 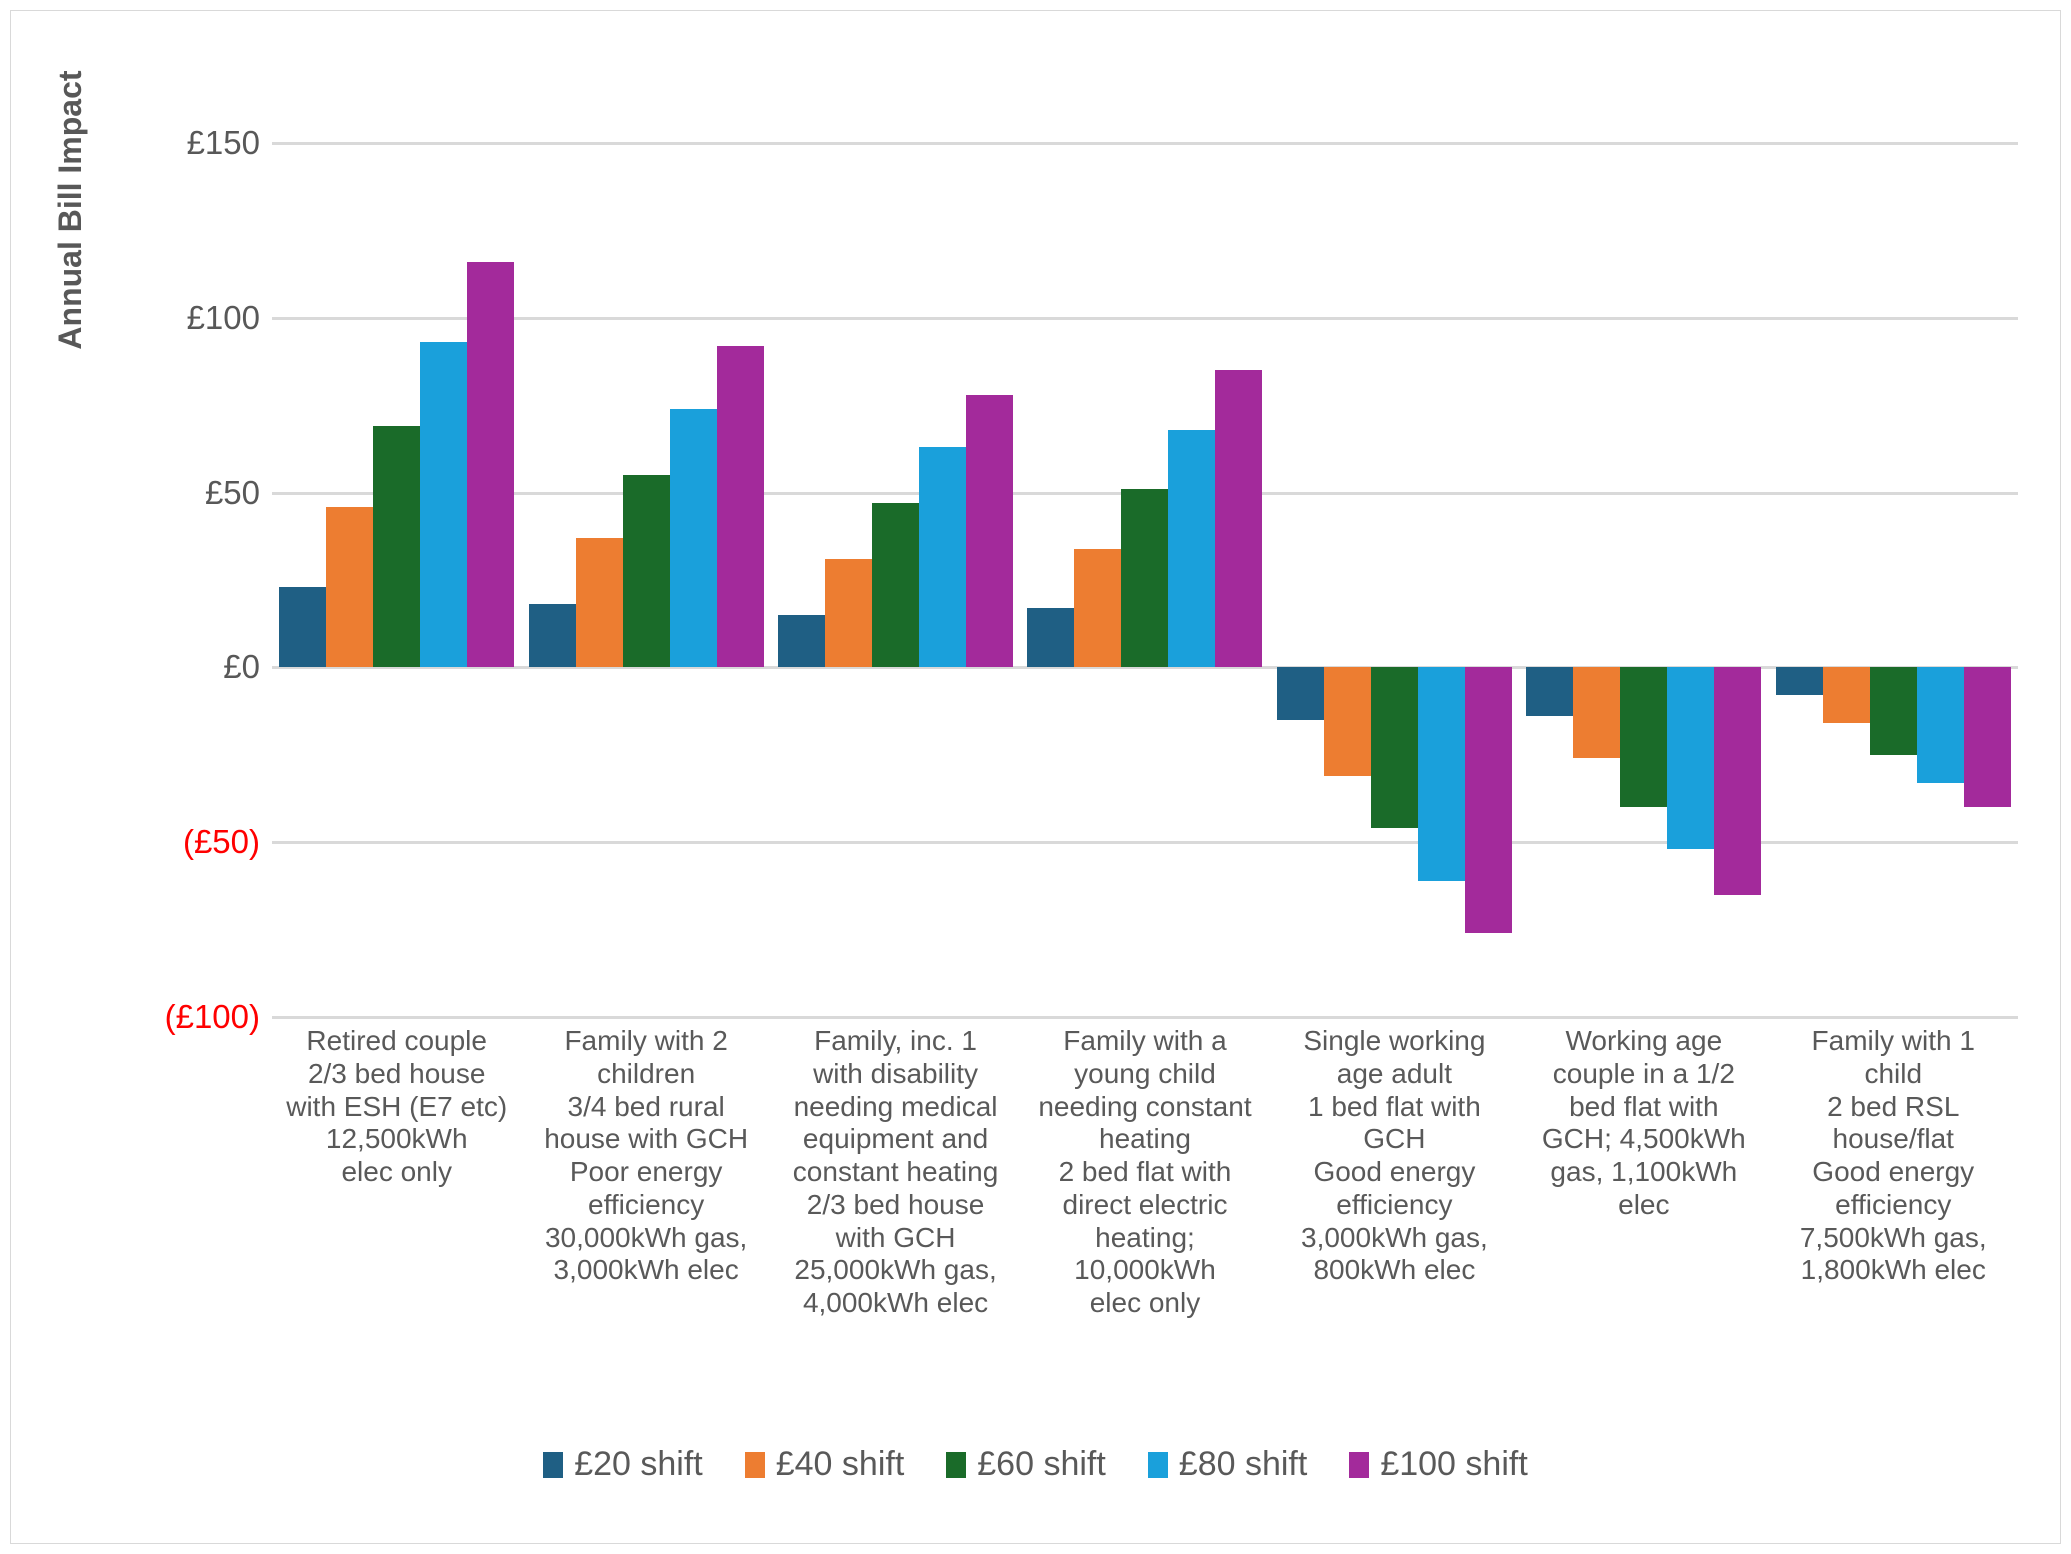 I want to click on legend-item: £20 shift, so click(x=623, y=1464).